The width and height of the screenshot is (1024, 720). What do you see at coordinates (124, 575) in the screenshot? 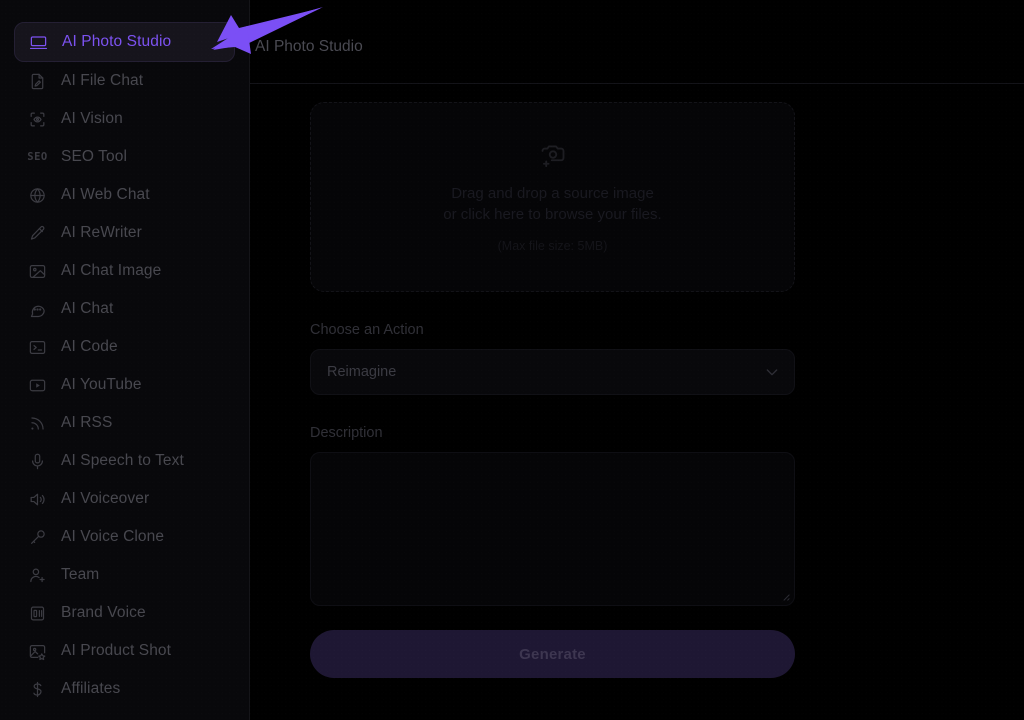
I see `sidebar-item-team: Team` at bounding box center [124, 575].